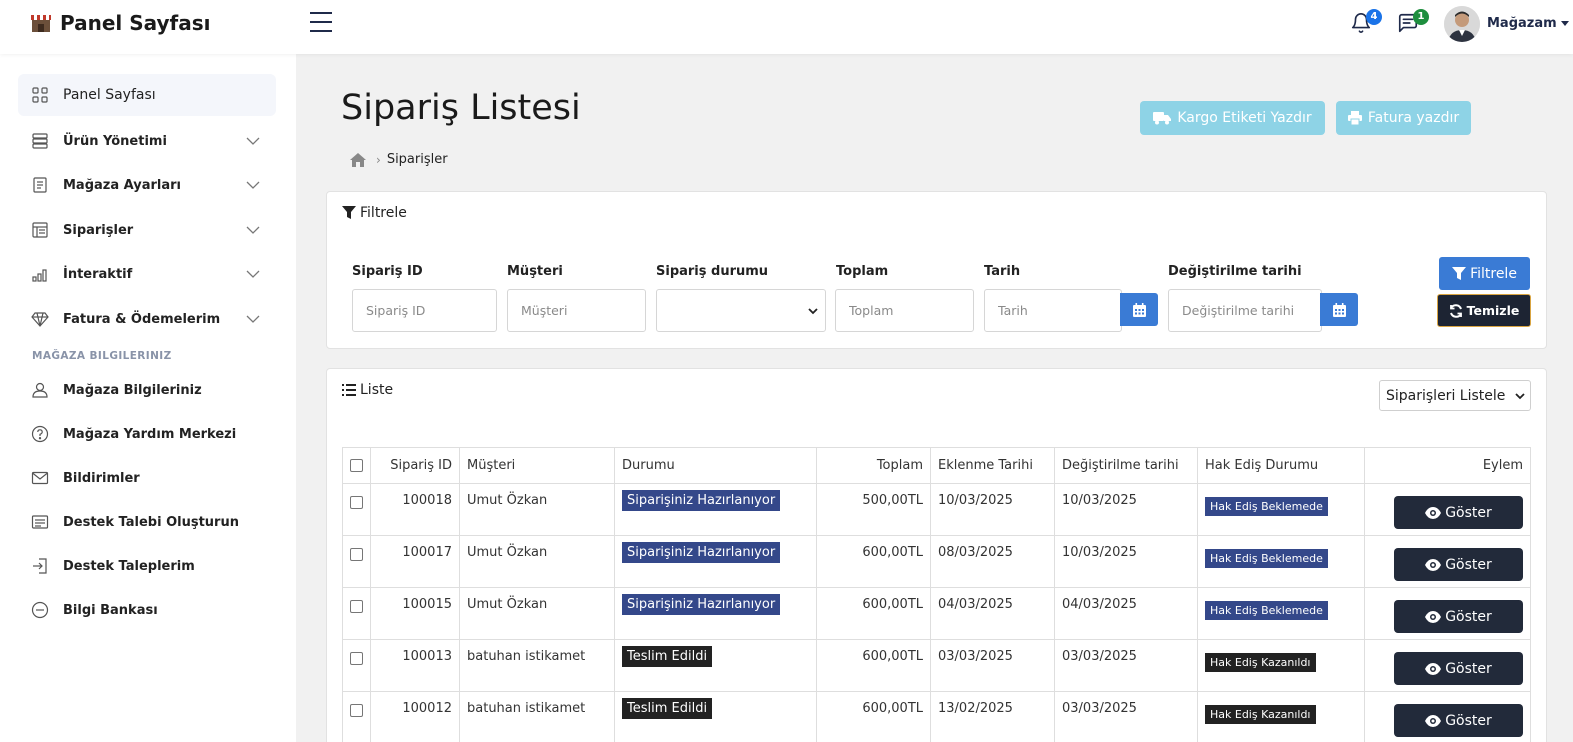 This screenshot has height=742, width=1573. What do you see at coordinates (147, 230) in the screenshot?
I see `sidebar-item-orders: Siparişler` at bounding box center [147, 230].